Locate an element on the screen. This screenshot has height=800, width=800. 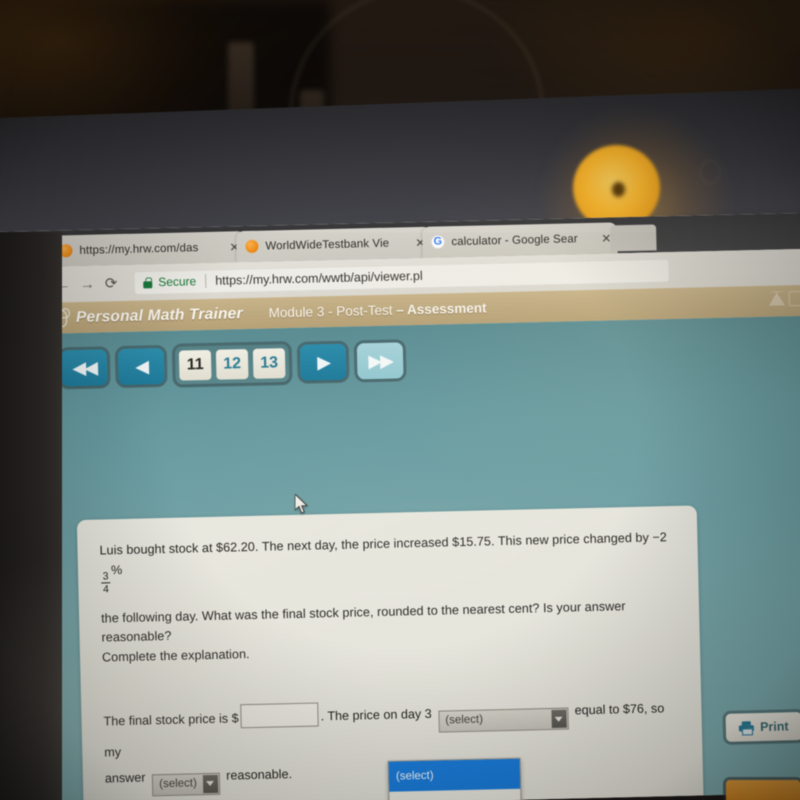
answer-mid: . The price on day 3 is located at coordinates (378, 715).